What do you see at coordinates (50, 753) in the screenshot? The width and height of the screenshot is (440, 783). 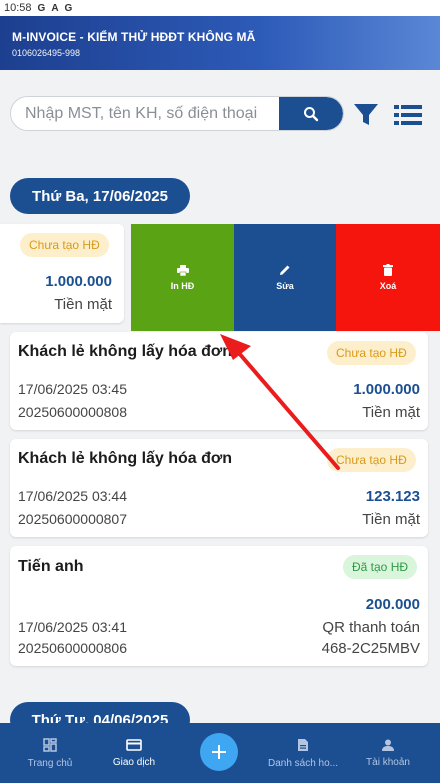 I see `nav-home: Trang chủ` at bounding box center [50, 753].